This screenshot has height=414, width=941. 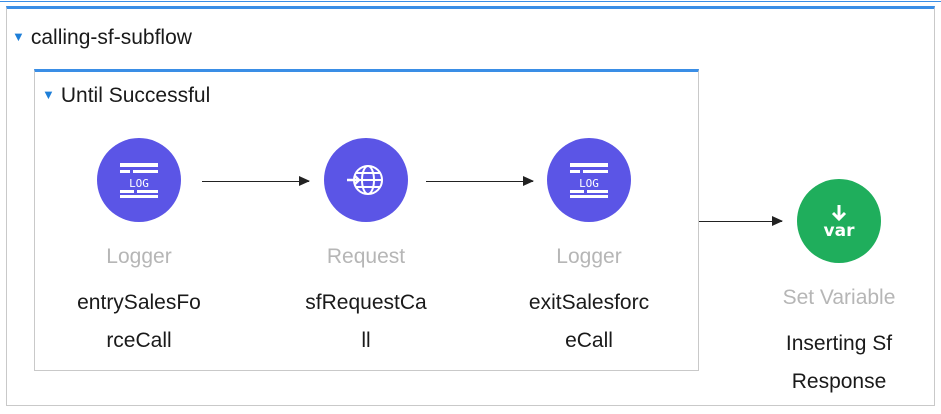 I want to click on request-node: Request sfRequestCa ll, so click(x=366, y=249).